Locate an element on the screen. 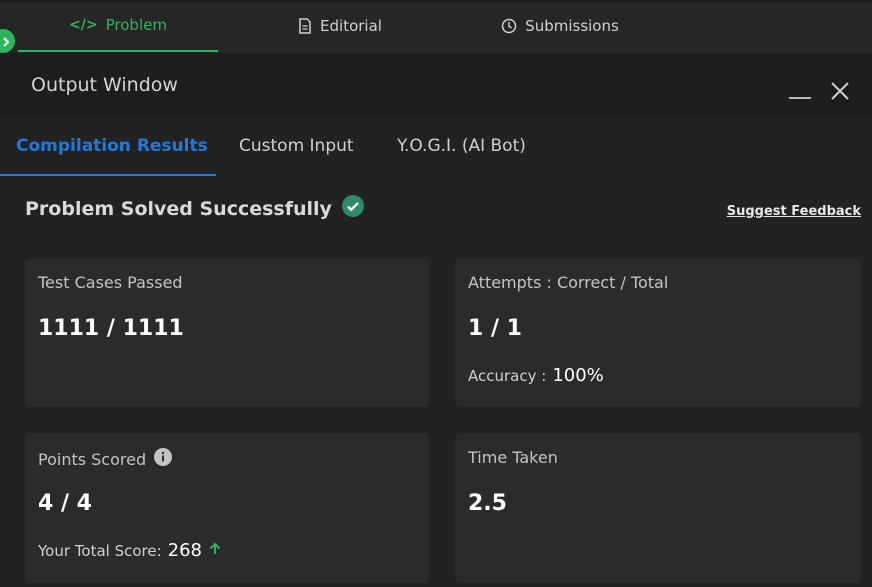  tab-submissions-label: Submissions is located at coordinates (572, 25).